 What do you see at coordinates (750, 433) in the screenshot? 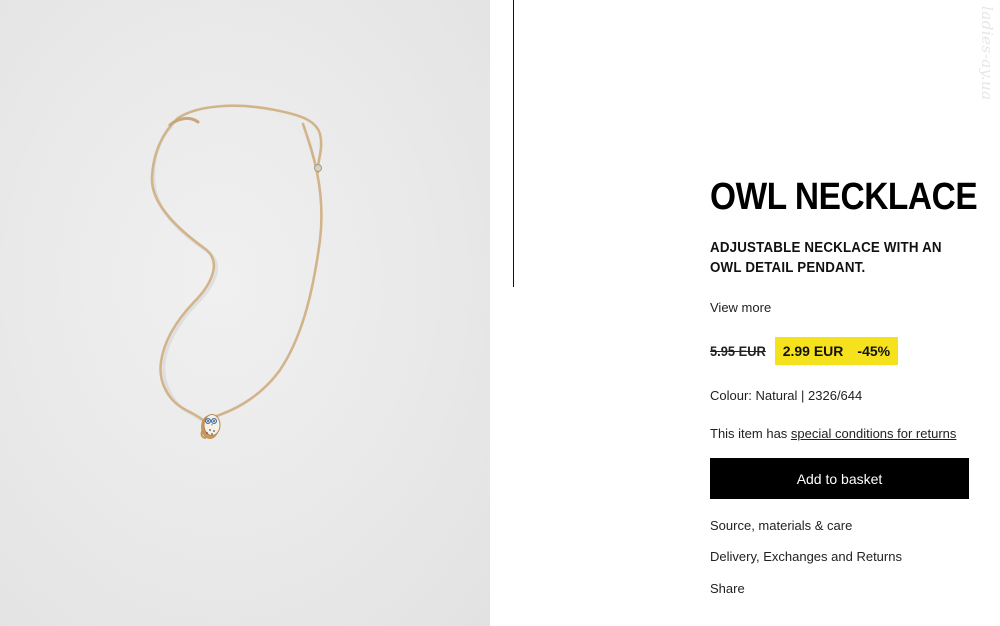
I see `returns-note-prefix: This item has` at bounding box center [750, 433].